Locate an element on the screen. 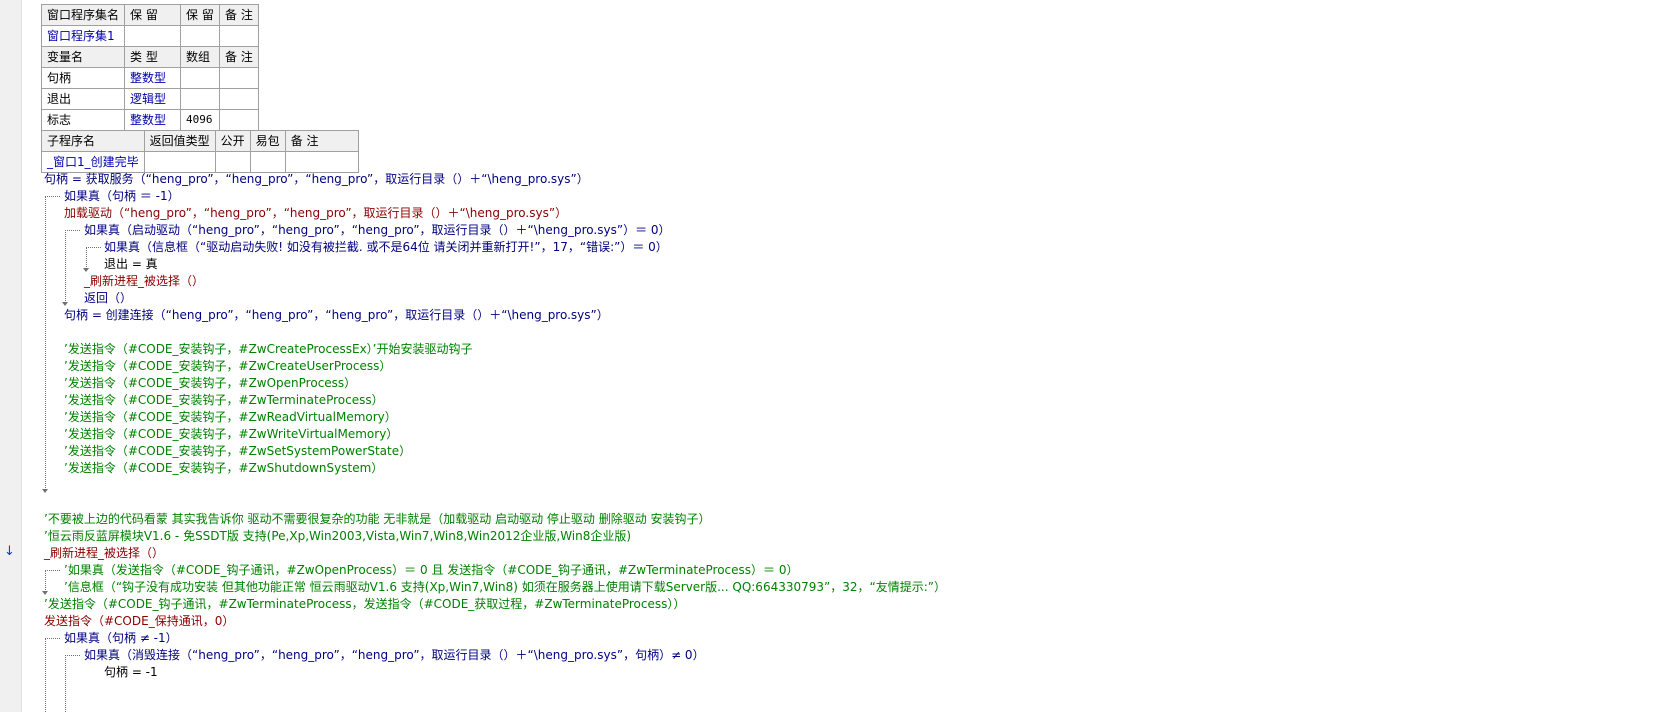 This screenshot has height=712, width=1670. code-line: 如果真（句柄 ＝ -1） is located at coordinates (122, 196).